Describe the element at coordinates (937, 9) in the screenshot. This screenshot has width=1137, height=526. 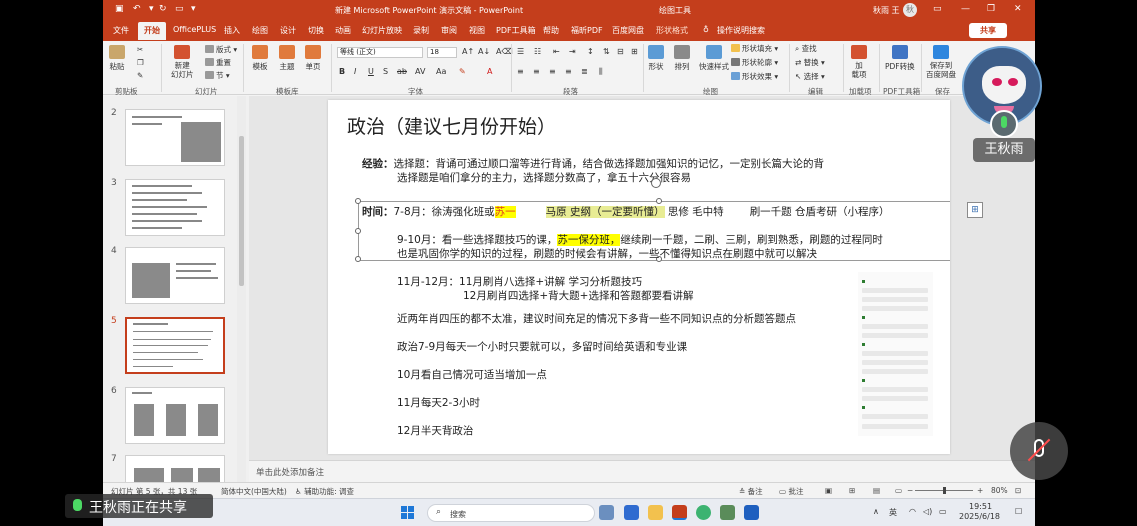
I see `ribbon-display-icon: ▭` at that location.